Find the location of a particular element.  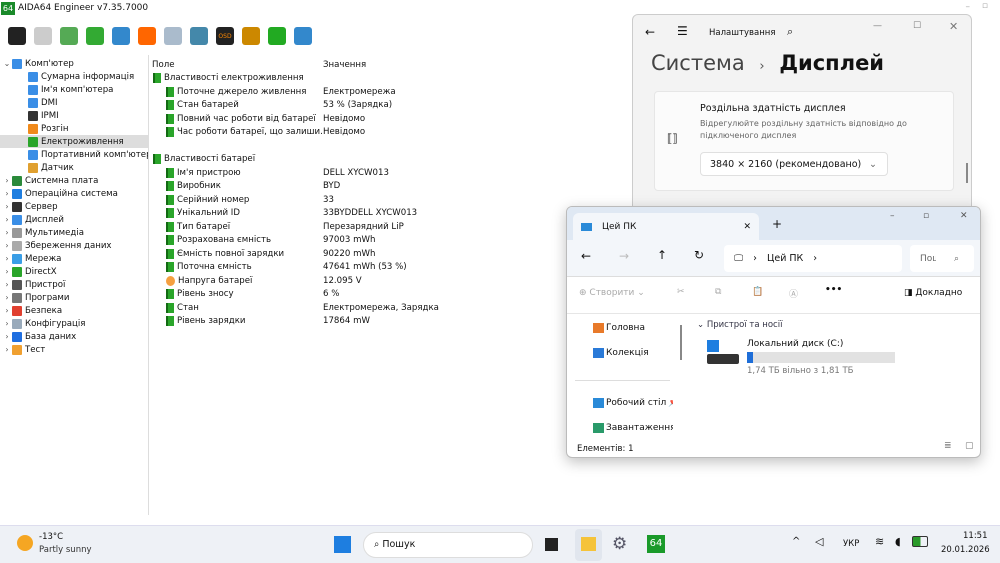

wifi-icon: ≋ is located at coordinates (879, 541).